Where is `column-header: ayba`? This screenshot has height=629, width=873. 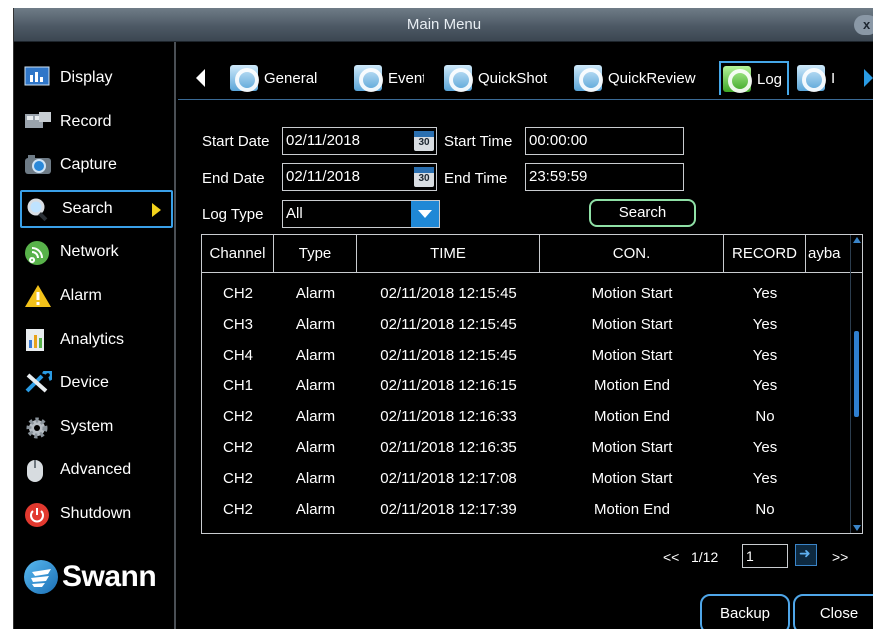 column-header: ayba is located at coordinates (828, 254).